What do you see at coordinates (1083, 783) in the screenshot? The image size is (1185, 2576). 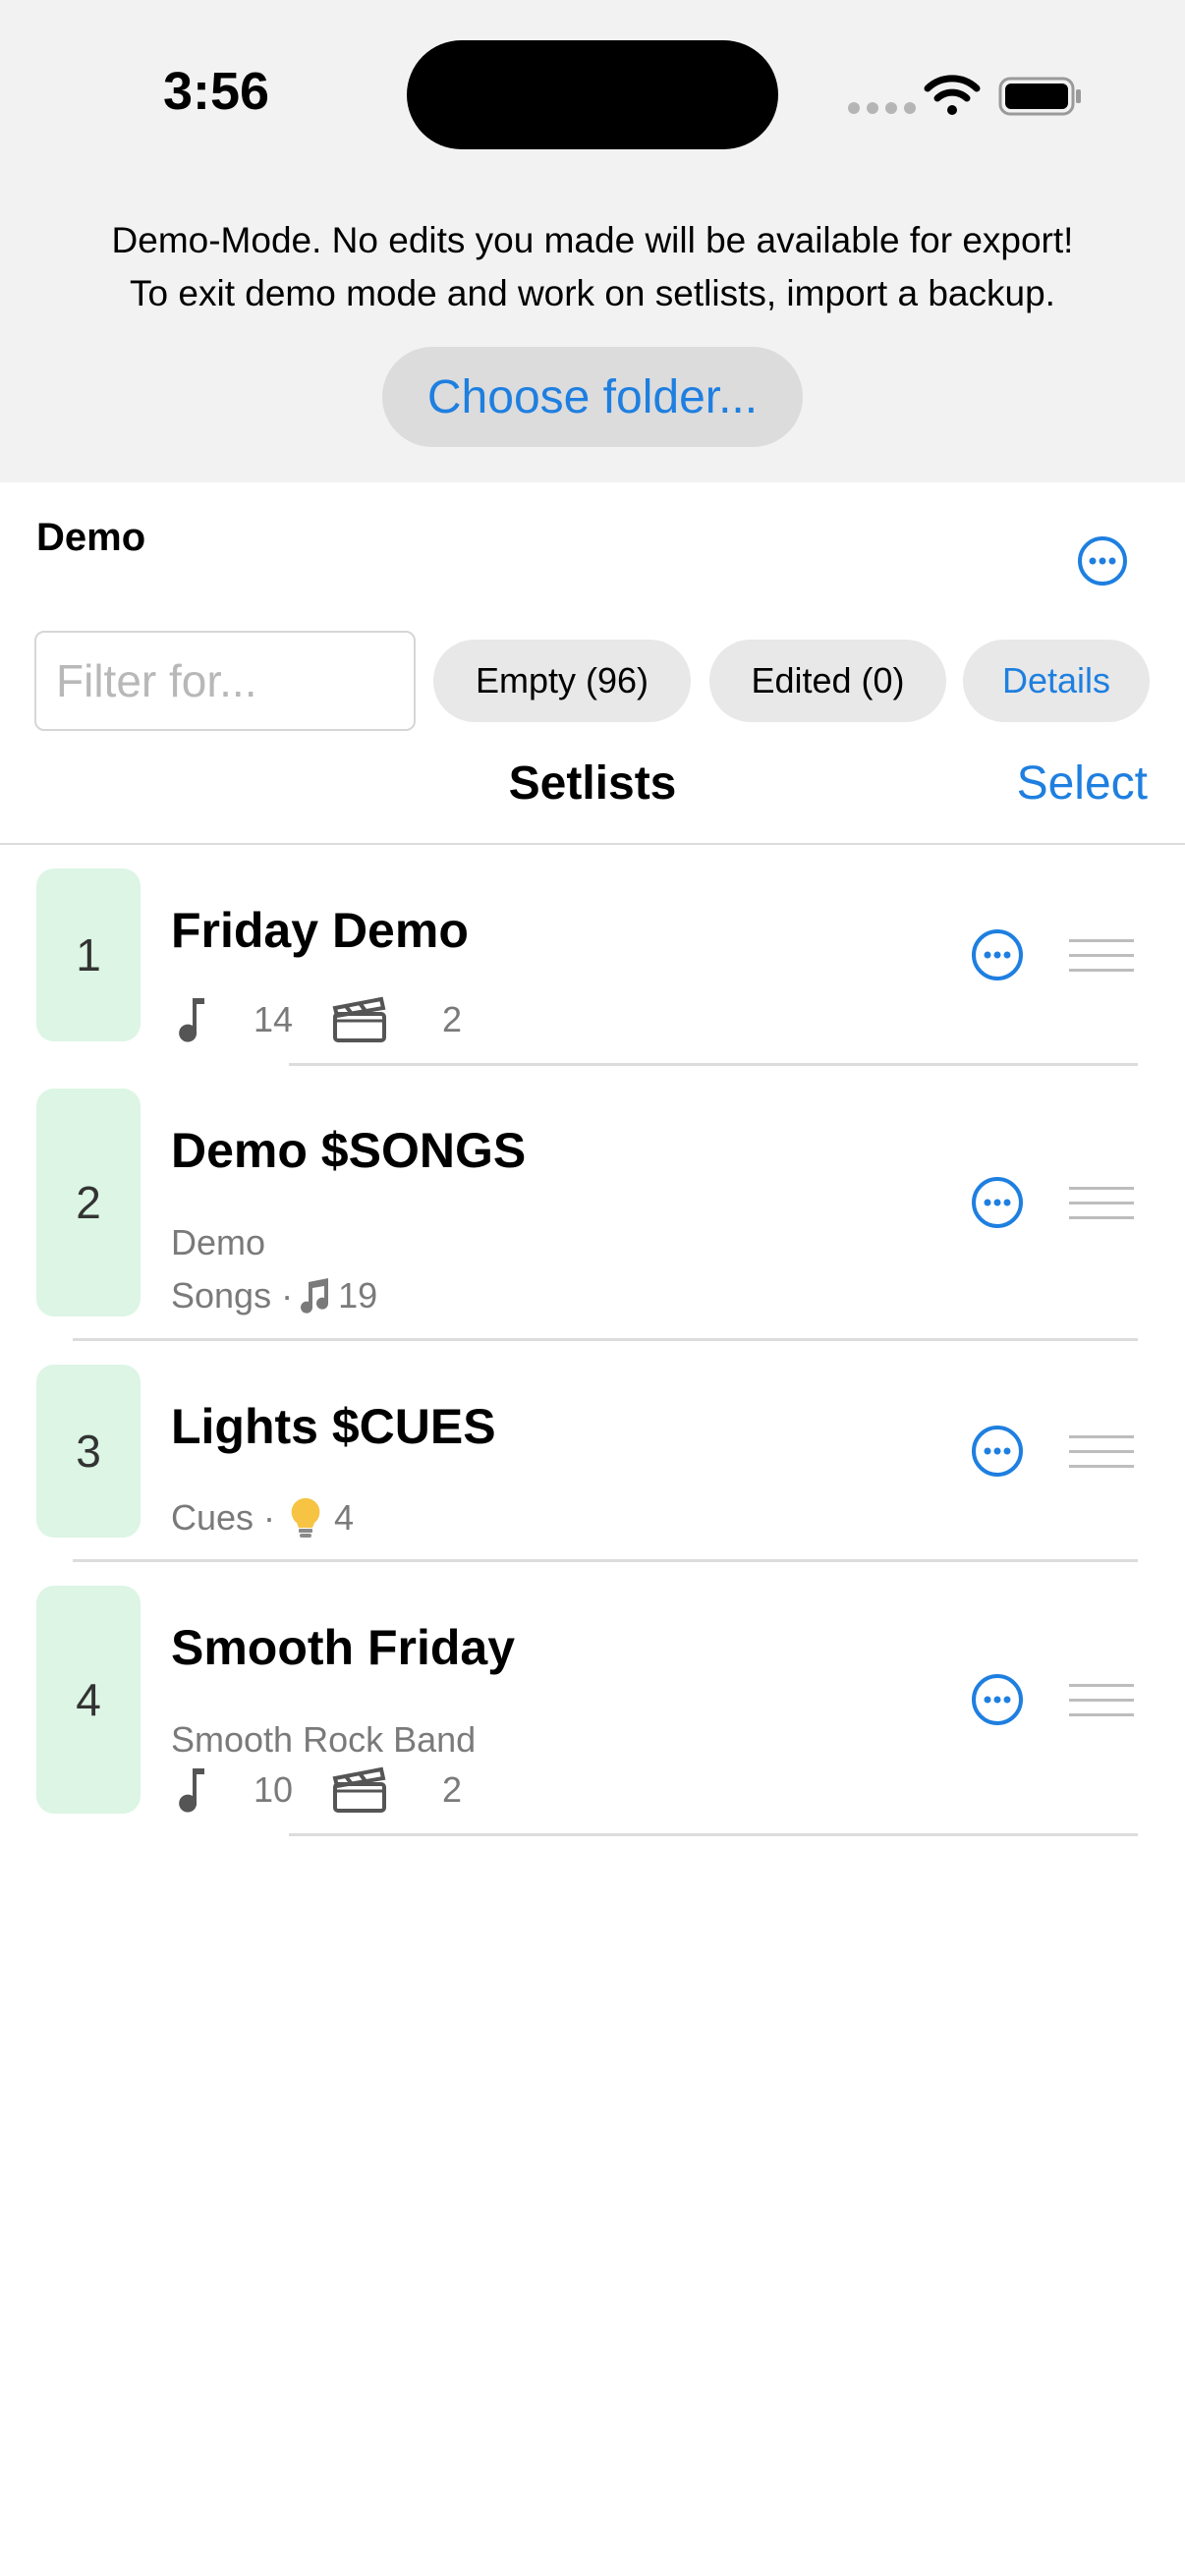 I see `select-button: Select` at bounding box center [1083, 783].